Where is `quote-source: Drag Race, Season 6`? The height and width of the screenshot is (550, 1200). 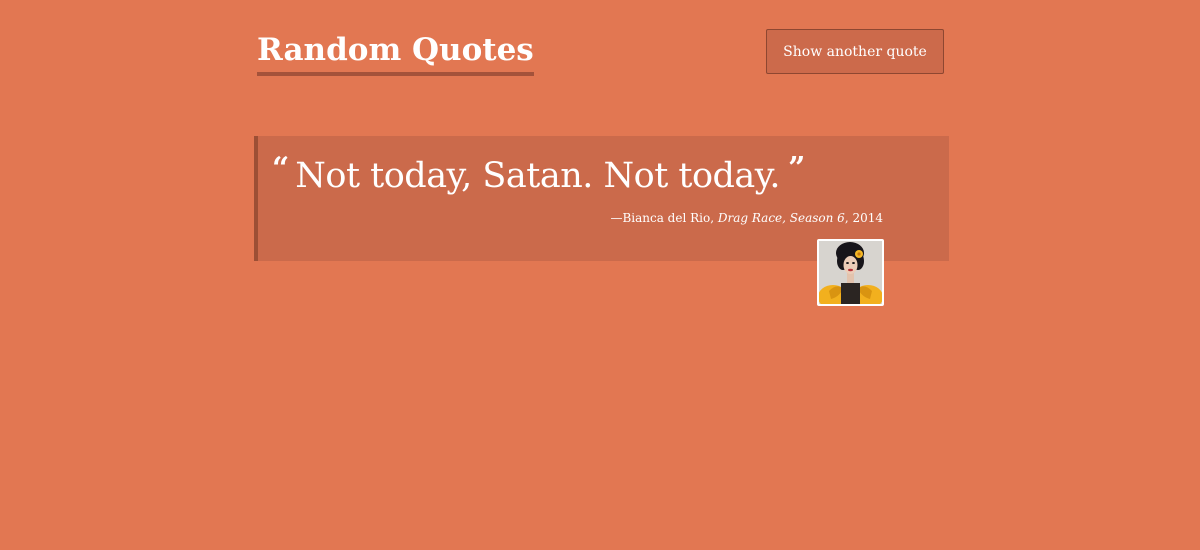
quote-source: Drag Race, Season 6 is located at coordinates (781, 218).